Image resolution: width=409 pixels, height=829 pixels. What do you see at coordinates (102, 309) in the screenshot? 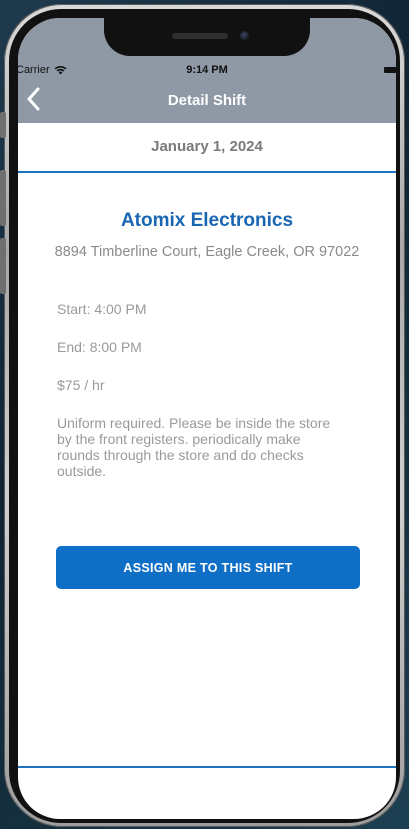
I see `shift-start-time: Start: 4:00 PM` at bounding box center [102, 309].